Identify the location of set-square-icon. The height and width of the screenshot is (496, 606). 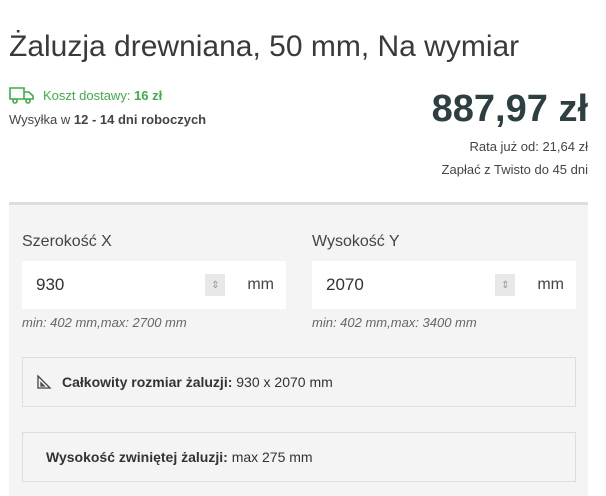
(44, 381).